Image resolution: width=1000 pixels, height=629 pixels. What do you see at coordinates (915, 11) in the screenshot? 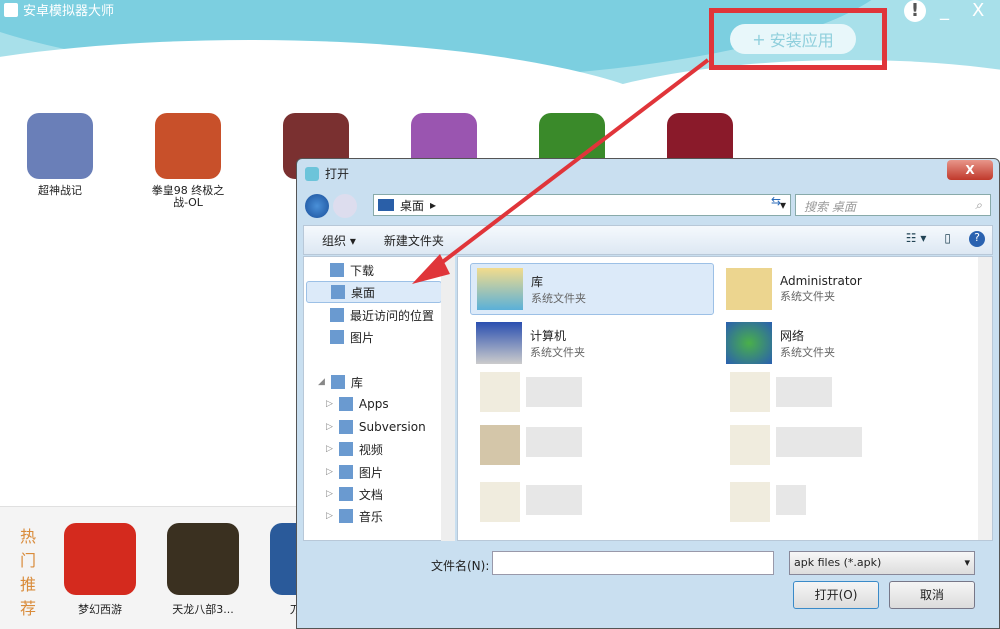
I see `info-button: !` at bounding box center [915, 11].